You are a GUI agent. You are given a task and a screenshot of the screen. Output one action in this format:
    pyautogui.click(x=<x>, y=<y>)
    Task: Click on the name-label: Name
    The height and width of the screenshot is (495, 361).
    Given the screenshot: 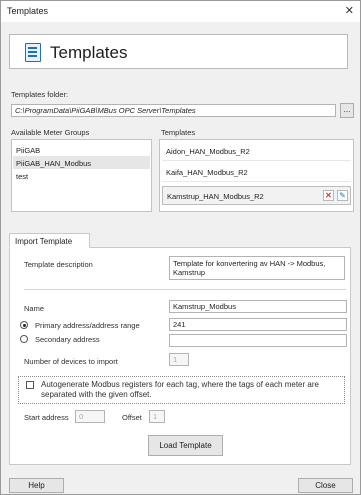 What is the action you would take?
    pyautogui.click(x=34, y=308)
    